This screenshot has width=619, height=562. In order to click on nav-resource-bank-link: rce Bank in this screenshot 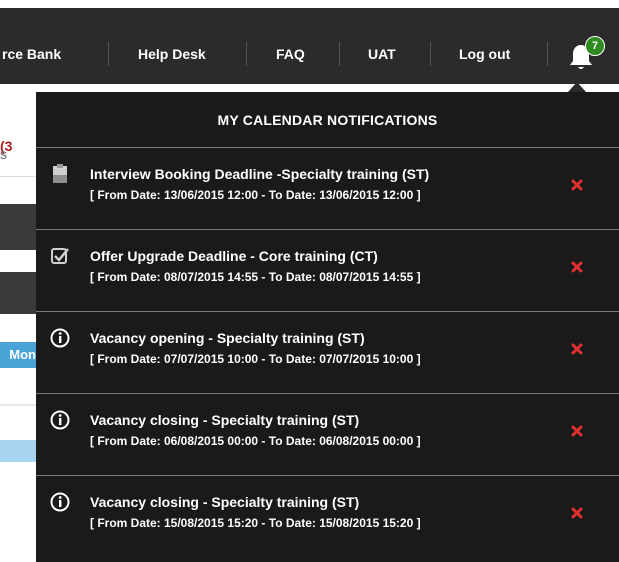, I will do `click(31, 54)`.